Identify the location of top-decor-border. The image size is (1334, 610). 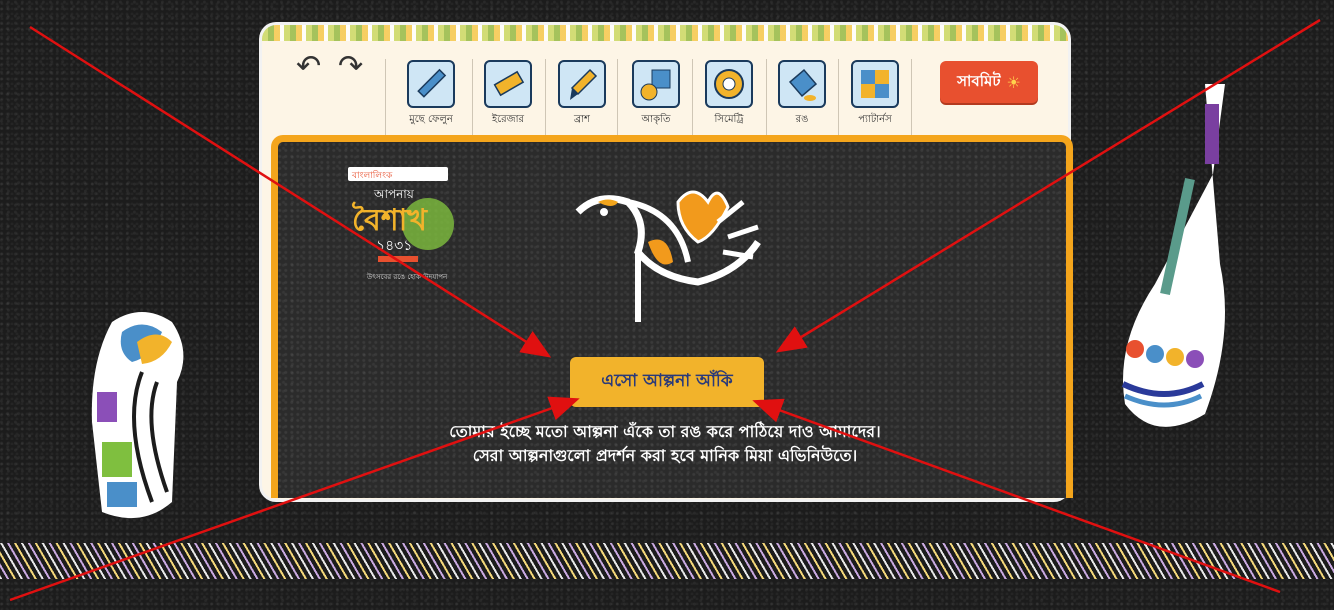
(665, 33).